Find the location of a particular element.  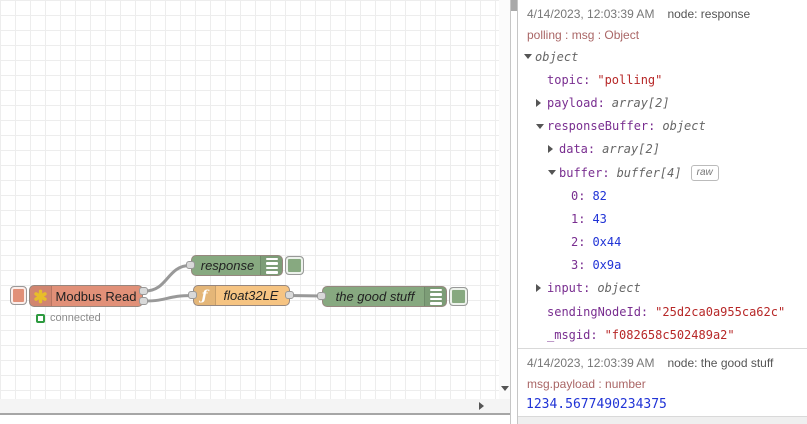

status-text: connected is located at coordinates (75, 318).